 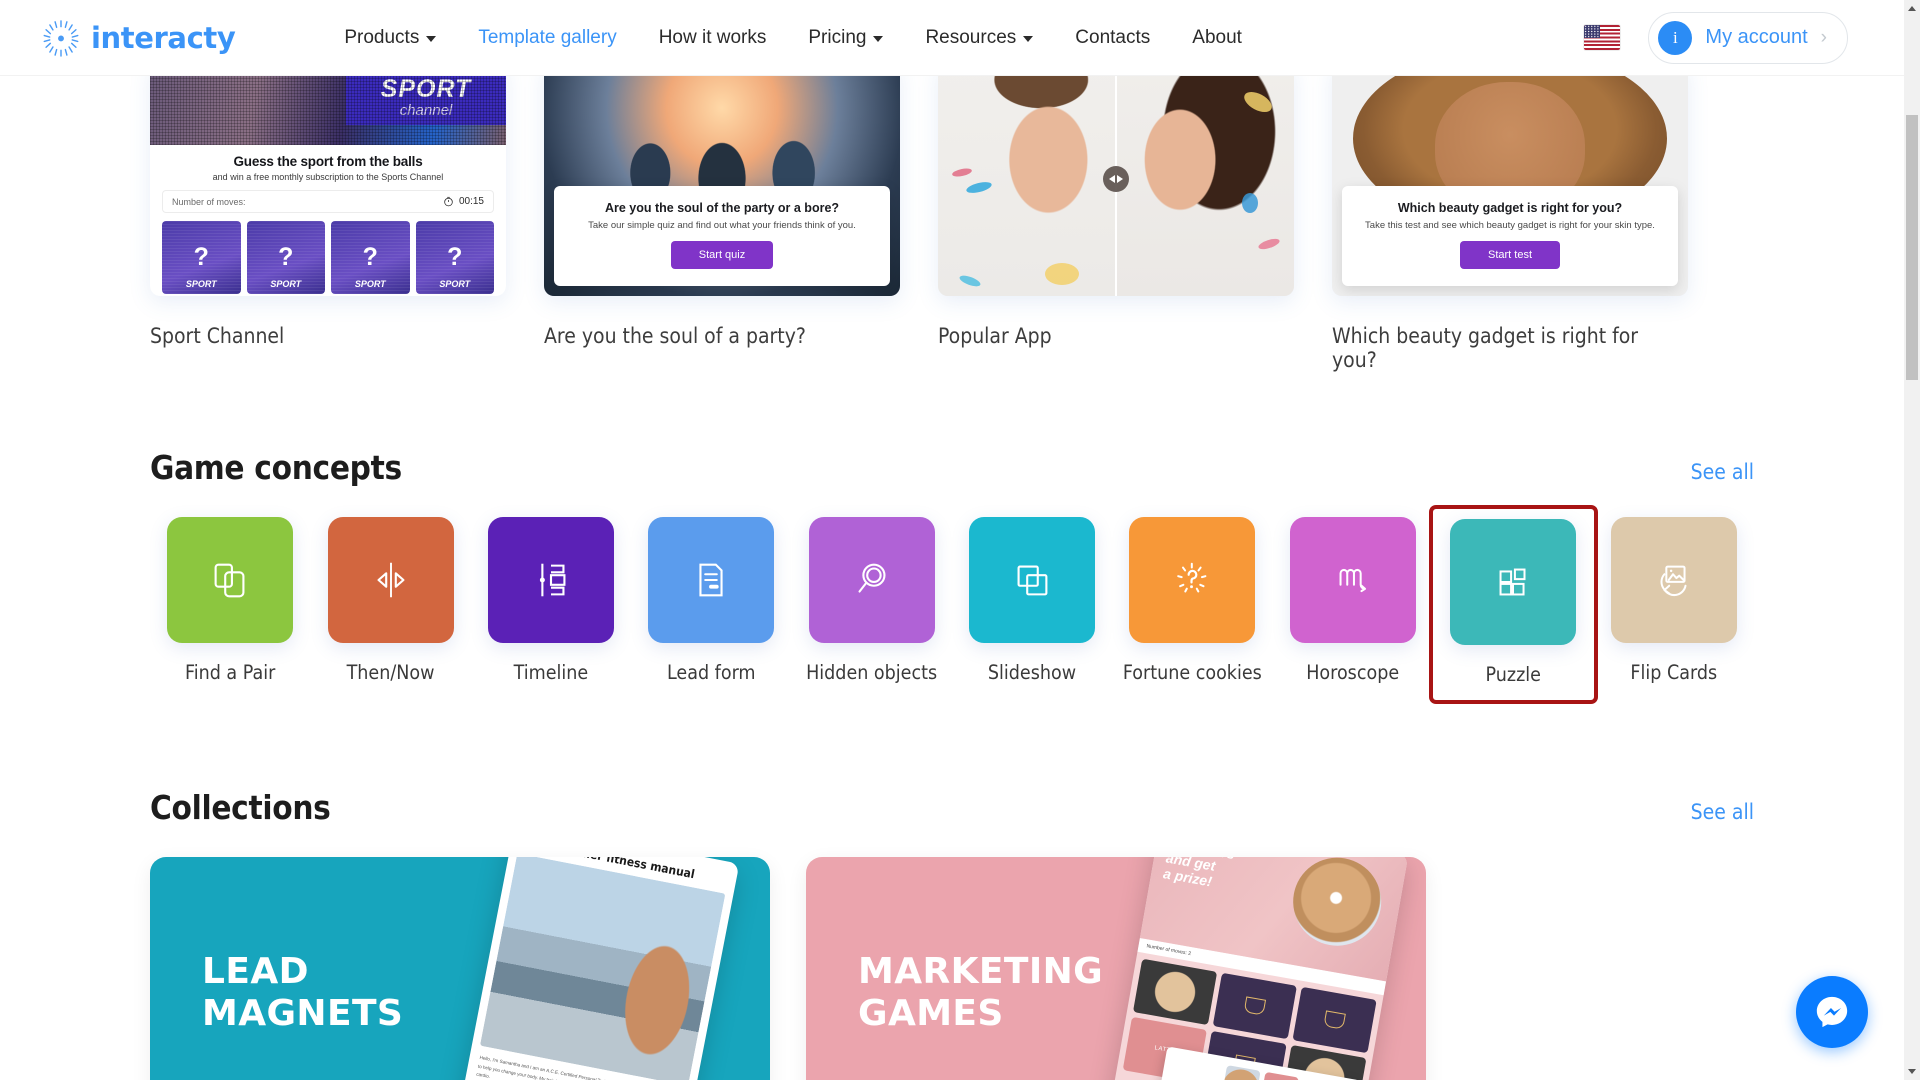 I want to click on nav-item-pricing: Pricing, so click(x=845, y=38).